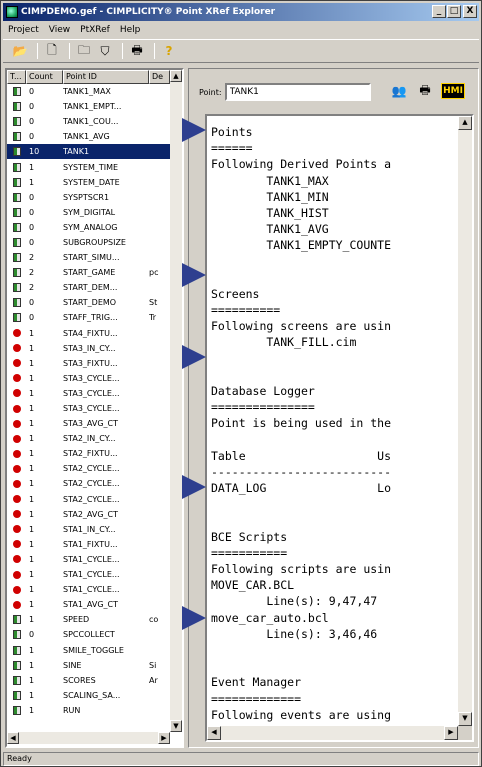  Describe the element at coordinates (301, 326) in the screenshot. I see `detail-line: Following screens are usin` at that location.